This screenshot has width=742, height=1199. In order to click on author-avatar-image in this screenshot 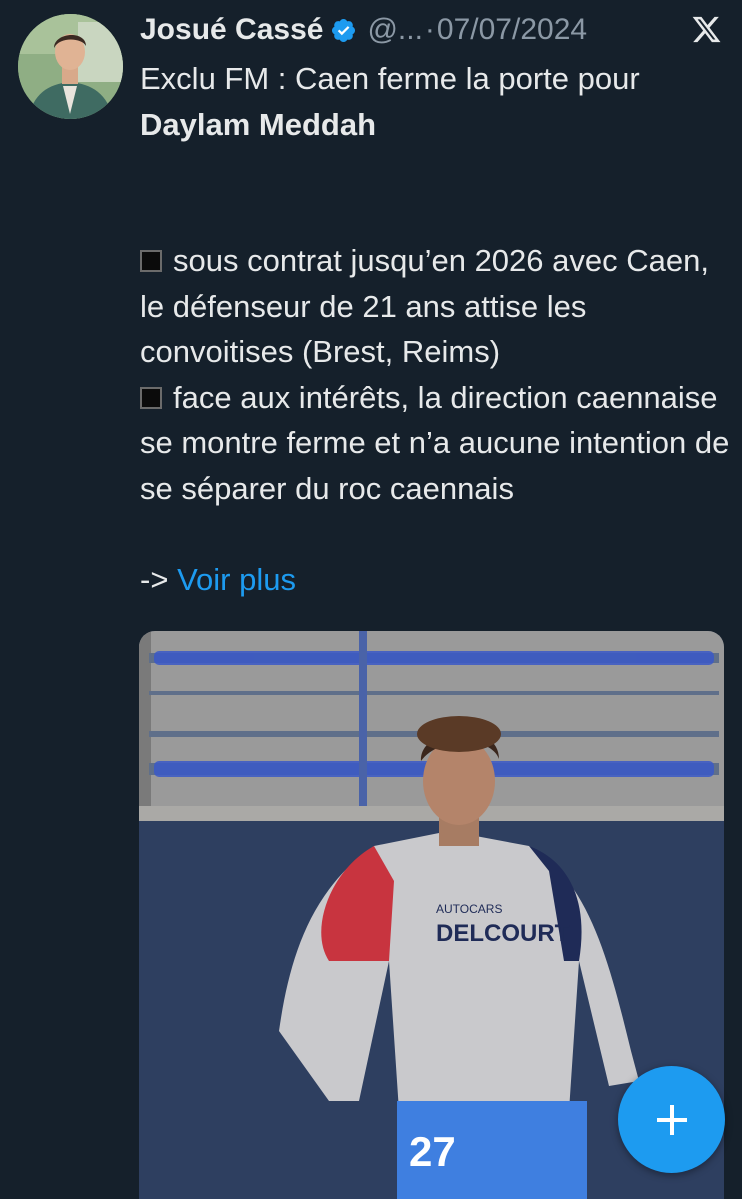, I will do `click(70, 66)`.